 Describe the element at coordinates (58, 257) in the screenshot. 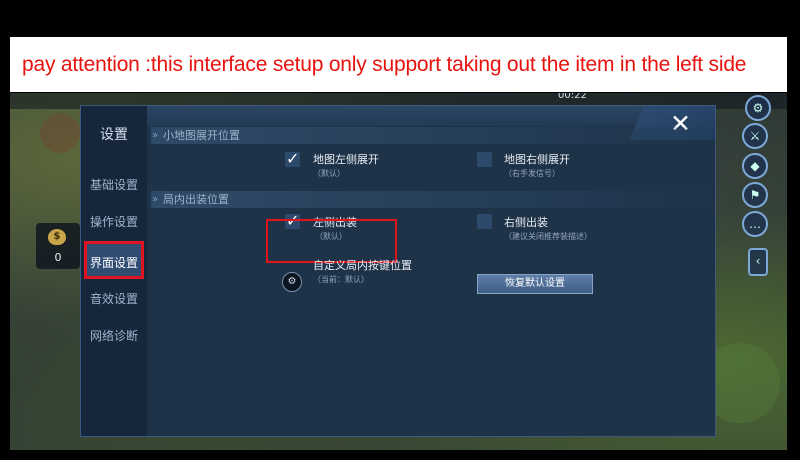

I see `gold-count: 0` at that location.